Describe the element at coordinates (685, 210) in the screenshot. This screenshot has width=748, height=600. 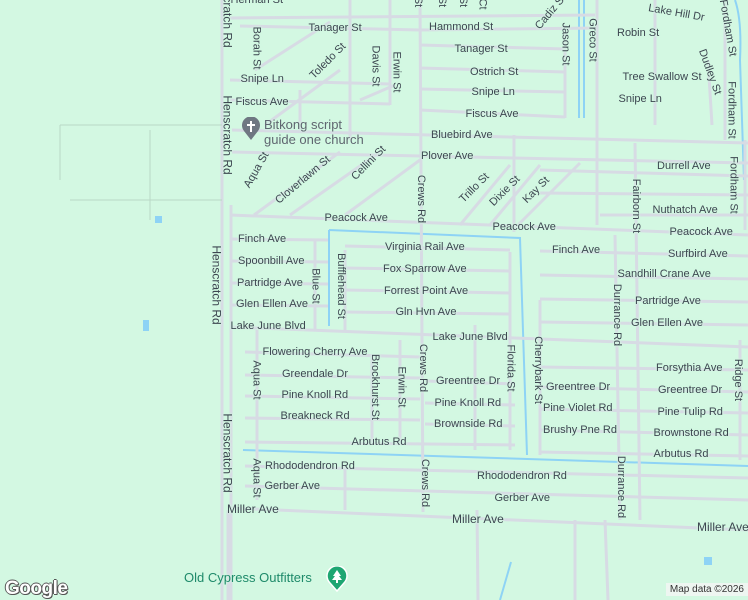
I see `street-label: Nuthatch Ave` at that location.